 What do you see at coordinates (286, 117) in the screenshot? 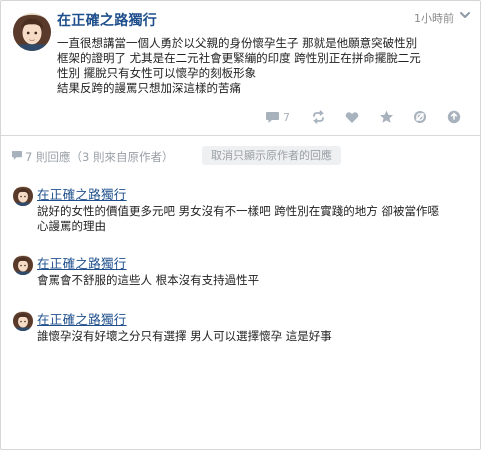
I see `comment-count: 7` at bounding box center [286, 117].